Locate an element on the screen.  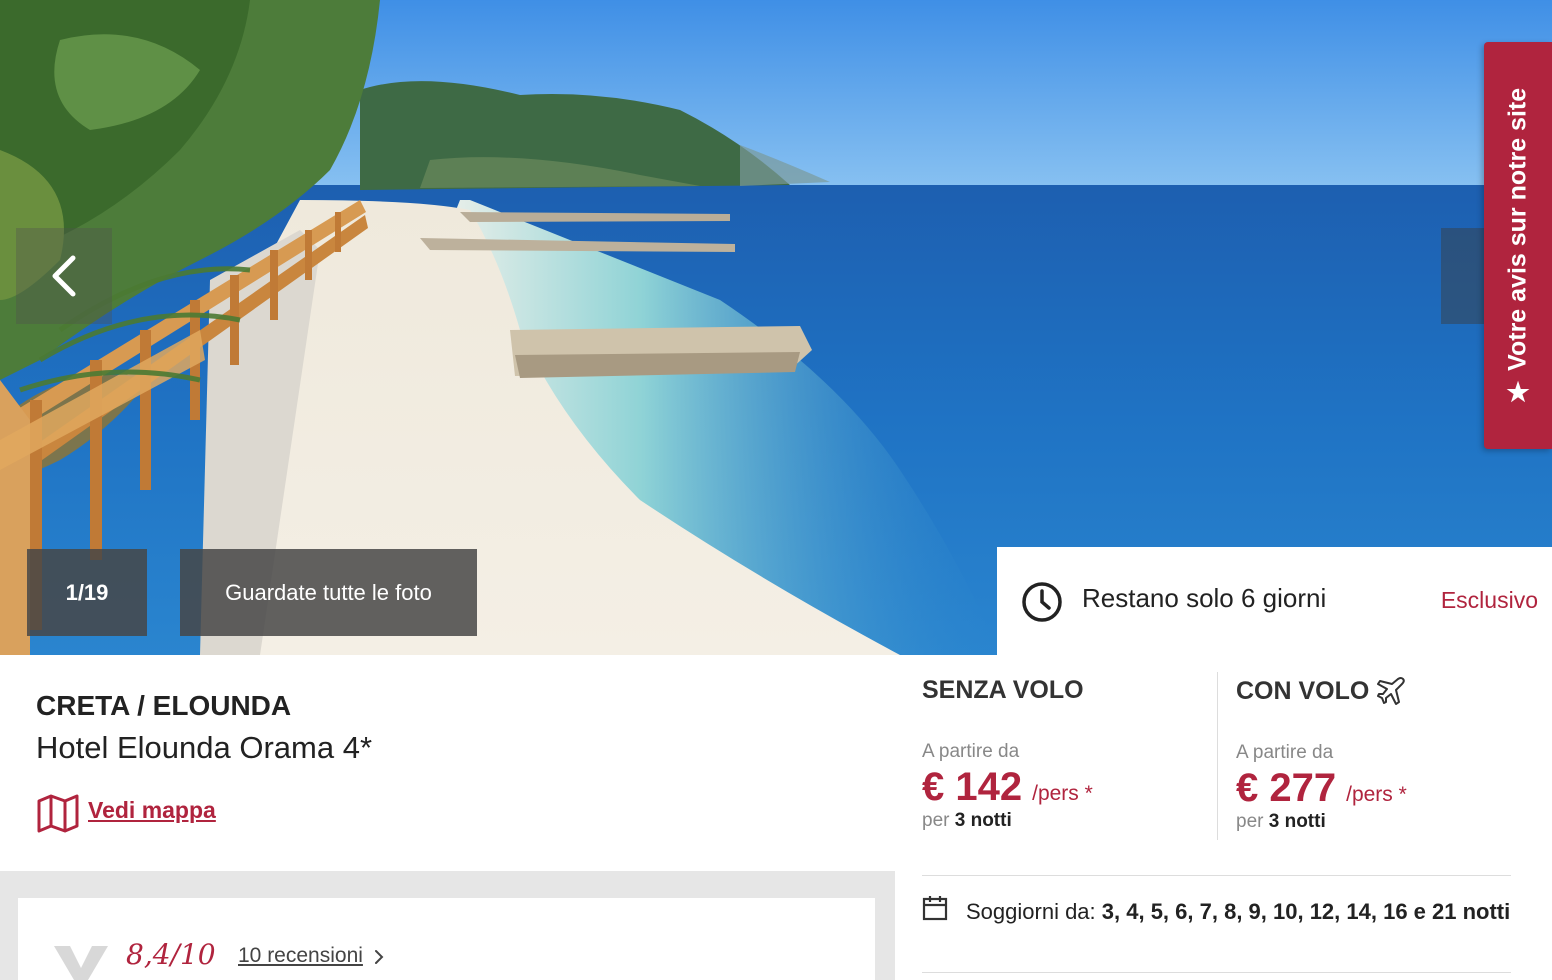
exclusive-badge: Esclusivo is located at coordinates (1489, 600).